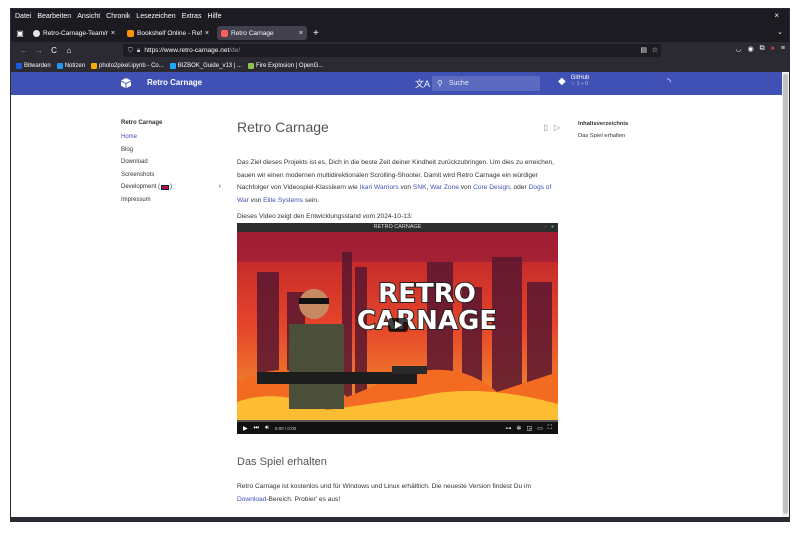 This screenshot has height=533, width=800. What do you see at coordinates (603, 136) in the screenshot?
I see `toc-item-get-game: Das Spiel erhalten` at bounding box center [603, 136].